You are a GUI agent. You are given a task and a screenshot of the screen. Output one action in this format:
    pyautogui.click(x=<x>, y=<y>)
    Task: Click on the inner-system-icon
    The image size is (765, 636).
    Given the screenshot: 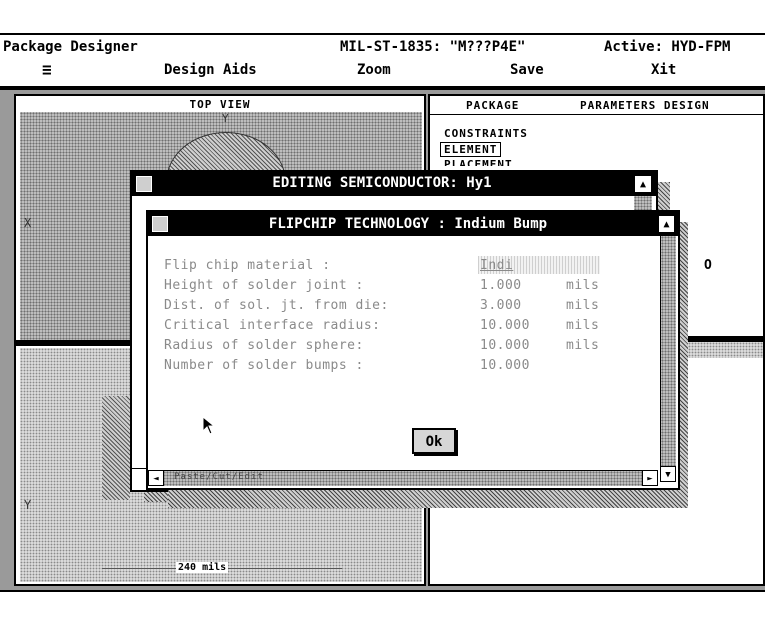 What is the action you would take?
    pyautogui.click(x=160, y=224)
    